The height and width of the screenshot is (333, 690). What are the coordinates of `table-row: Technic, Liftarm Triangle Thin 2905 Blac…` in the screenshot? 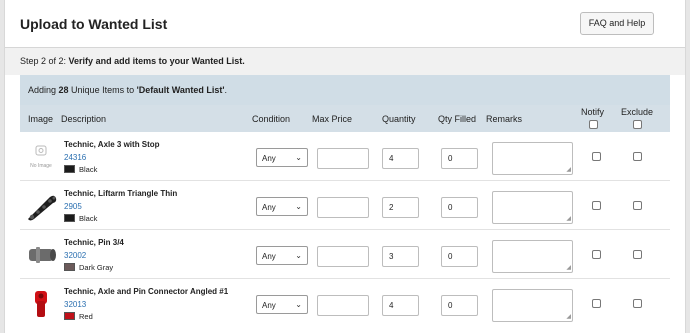 It's located at (345, 205).